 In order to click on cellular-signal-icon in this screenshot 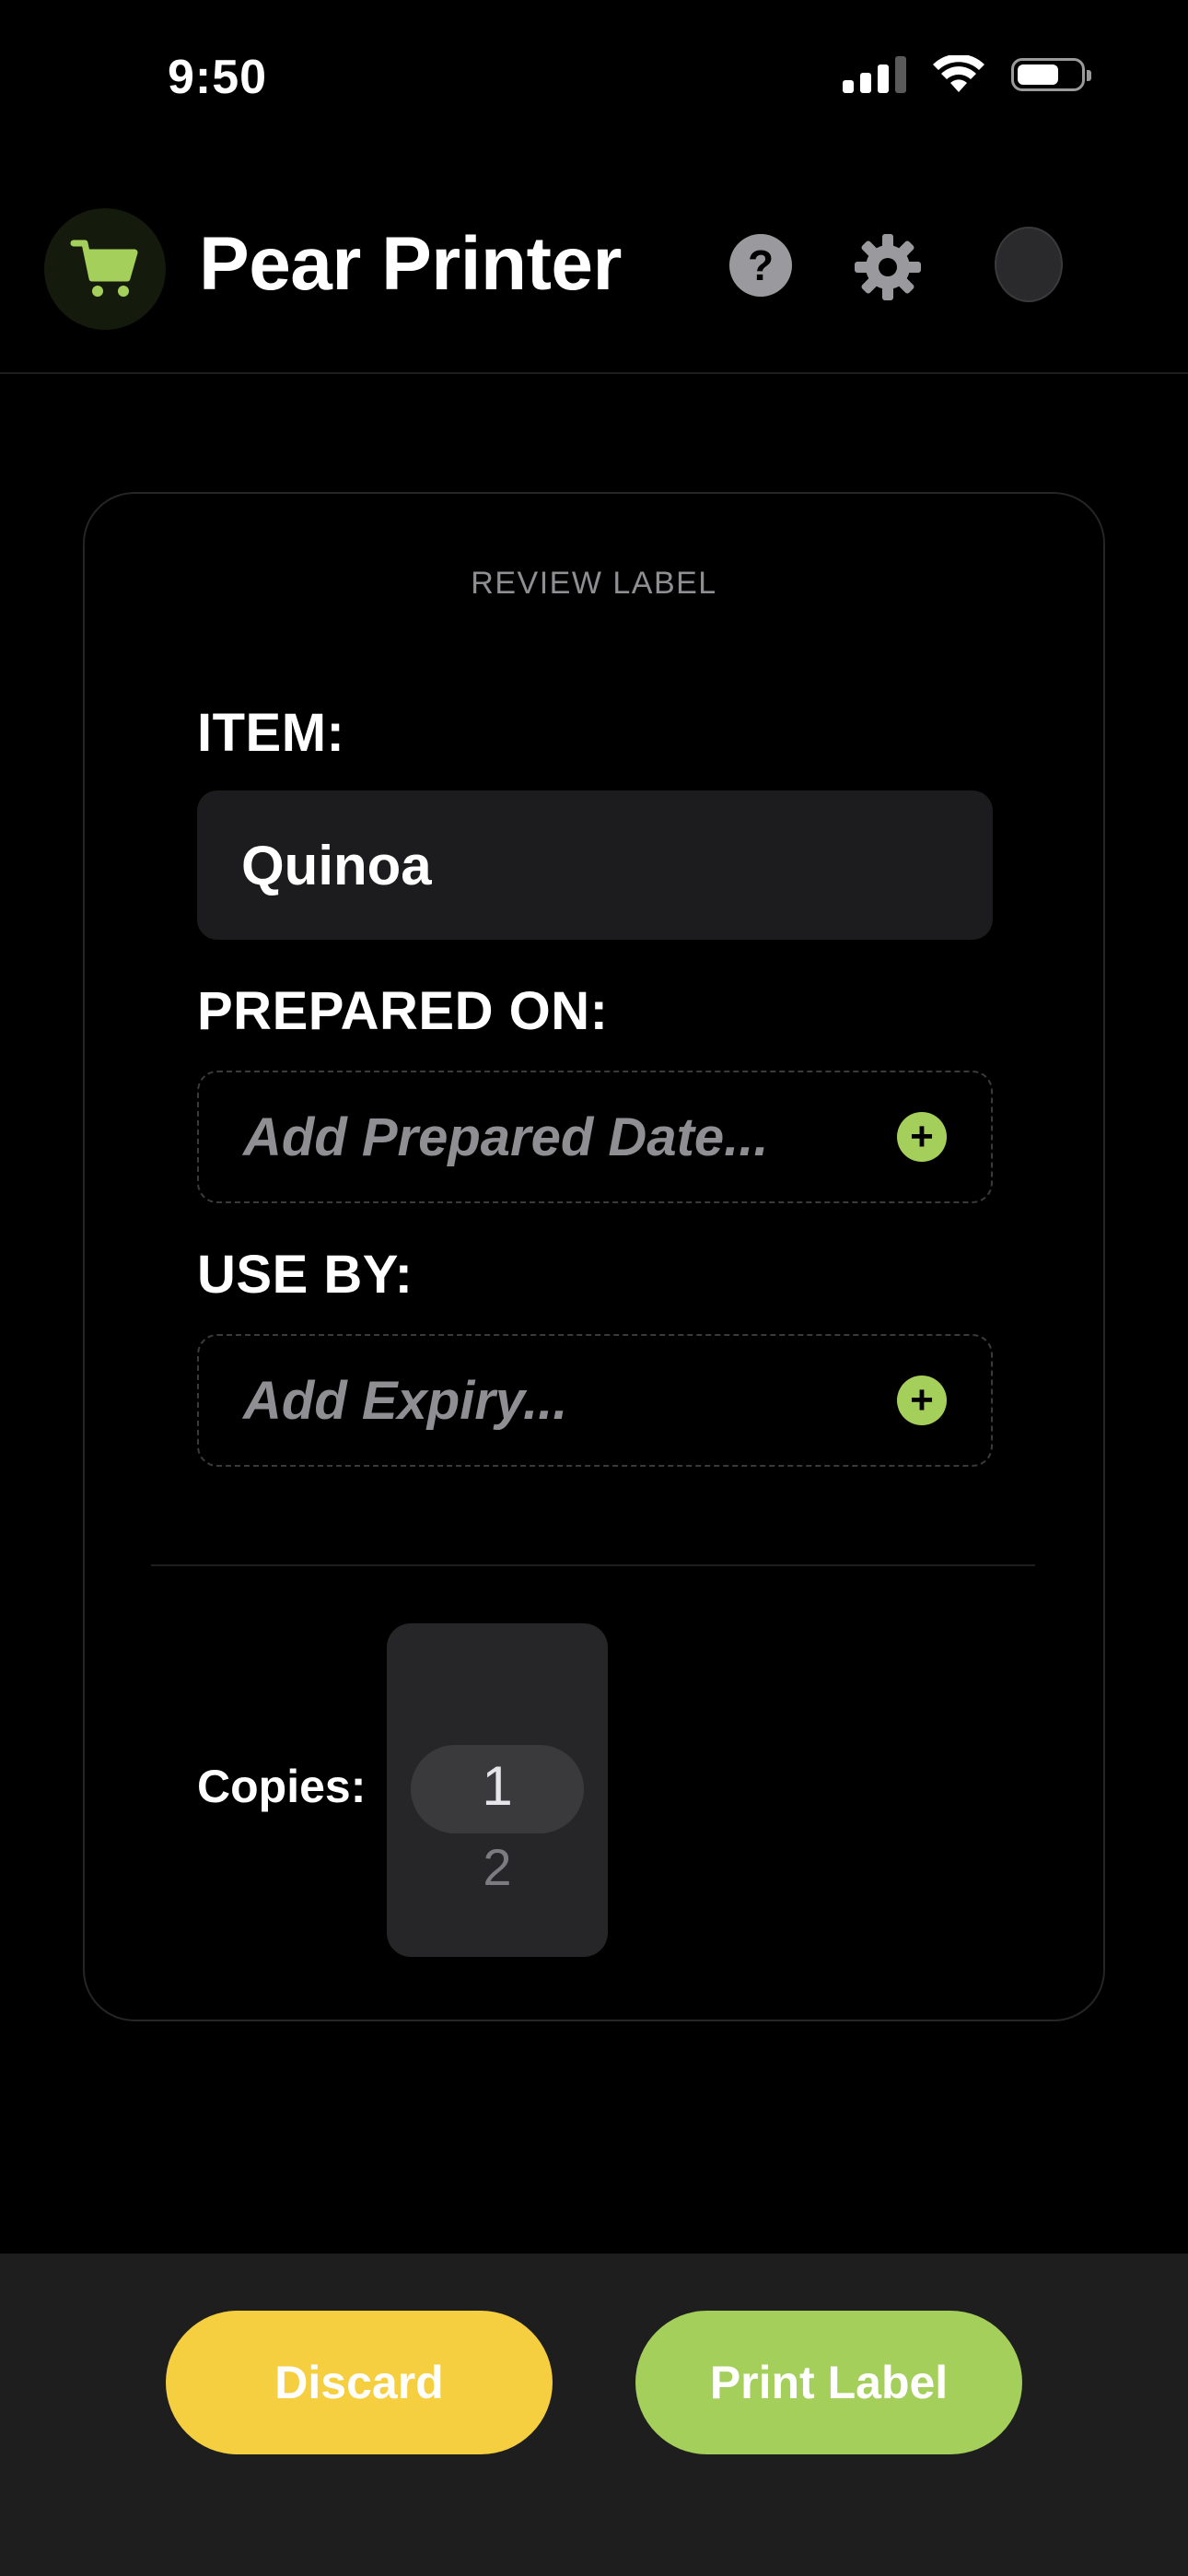, I will do `click(874, 74)`.